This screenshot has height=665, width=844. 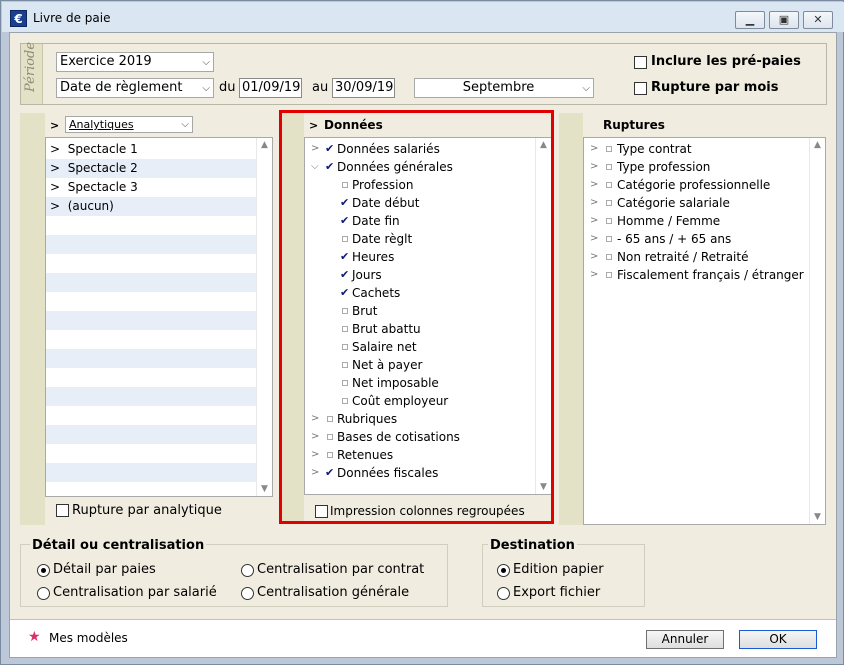 What do you see at coordinates (715, 87) in the screenshot?
I see `rupture-mois-label: Rupture par mois` at bounding box center [715, 87].